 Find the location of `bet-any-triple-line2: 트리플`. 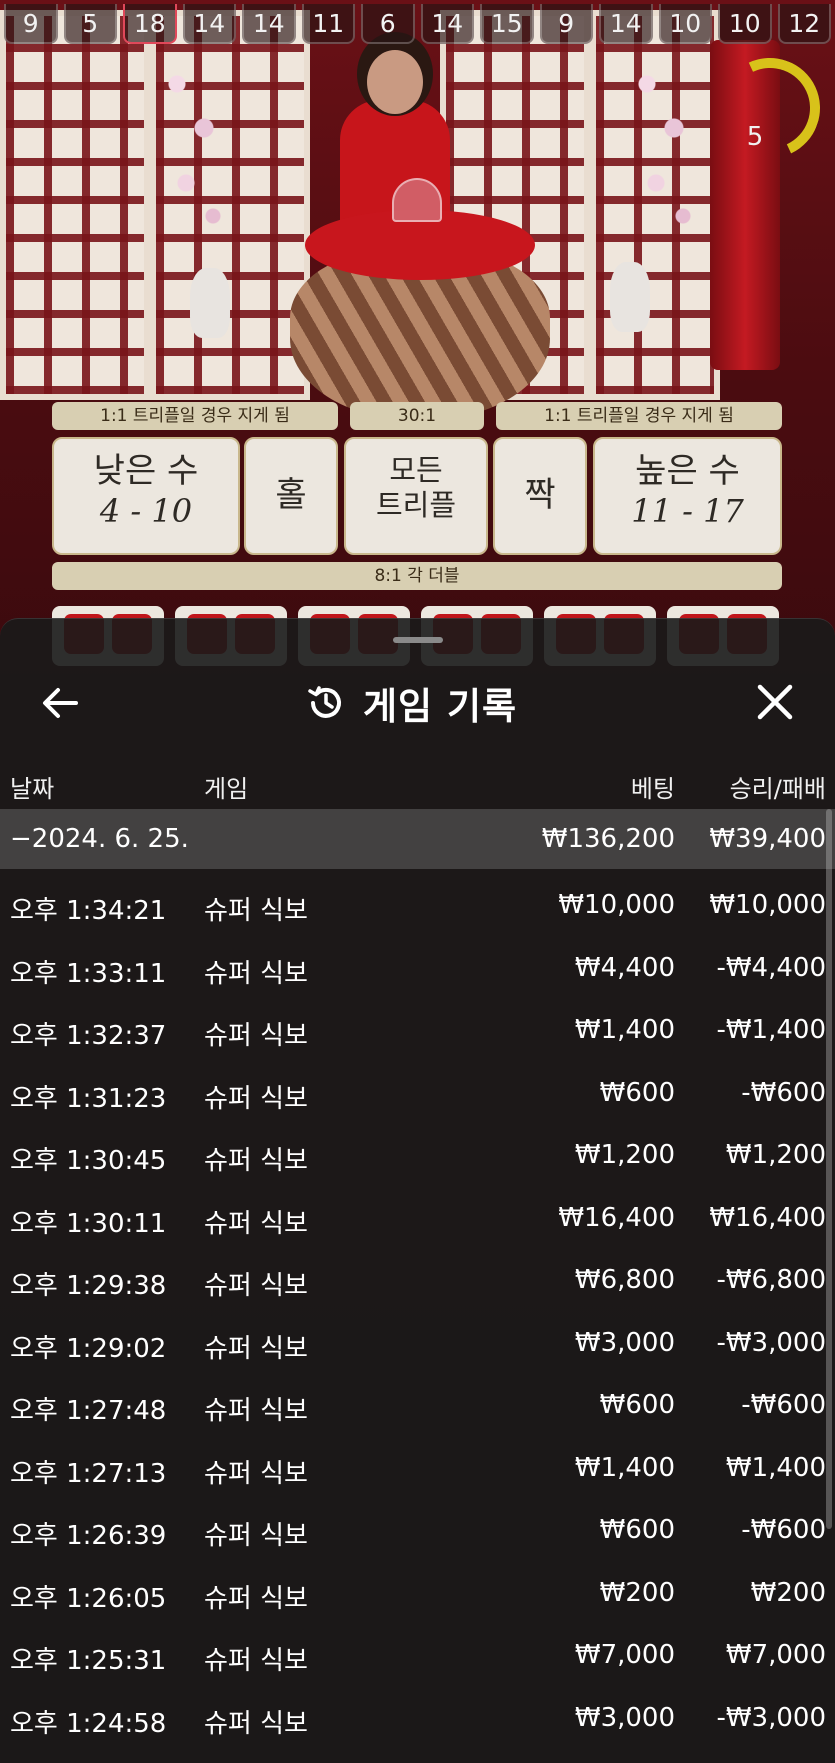

bet-any-triple-line2: 트리플 is located at coordinates (416, 504).